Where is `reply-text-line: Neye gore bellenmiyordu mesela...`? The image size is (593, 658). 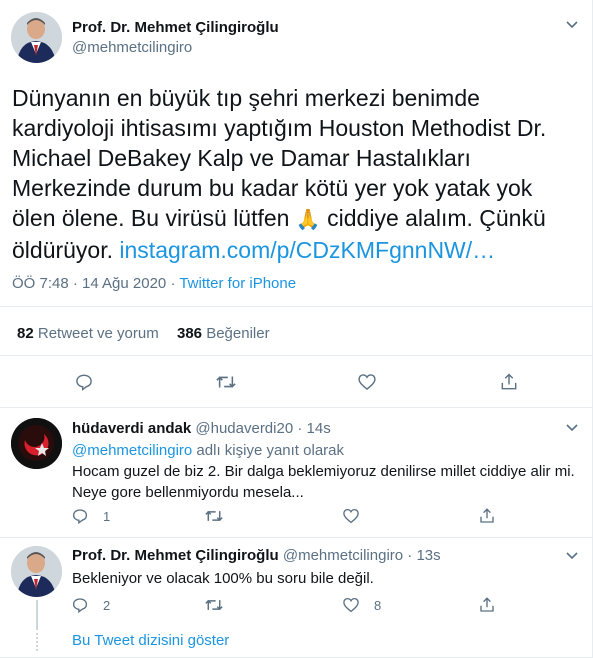
reply-text-line: Neye gore bellenmiyordu mesela... is located at coordinates (188, 492).